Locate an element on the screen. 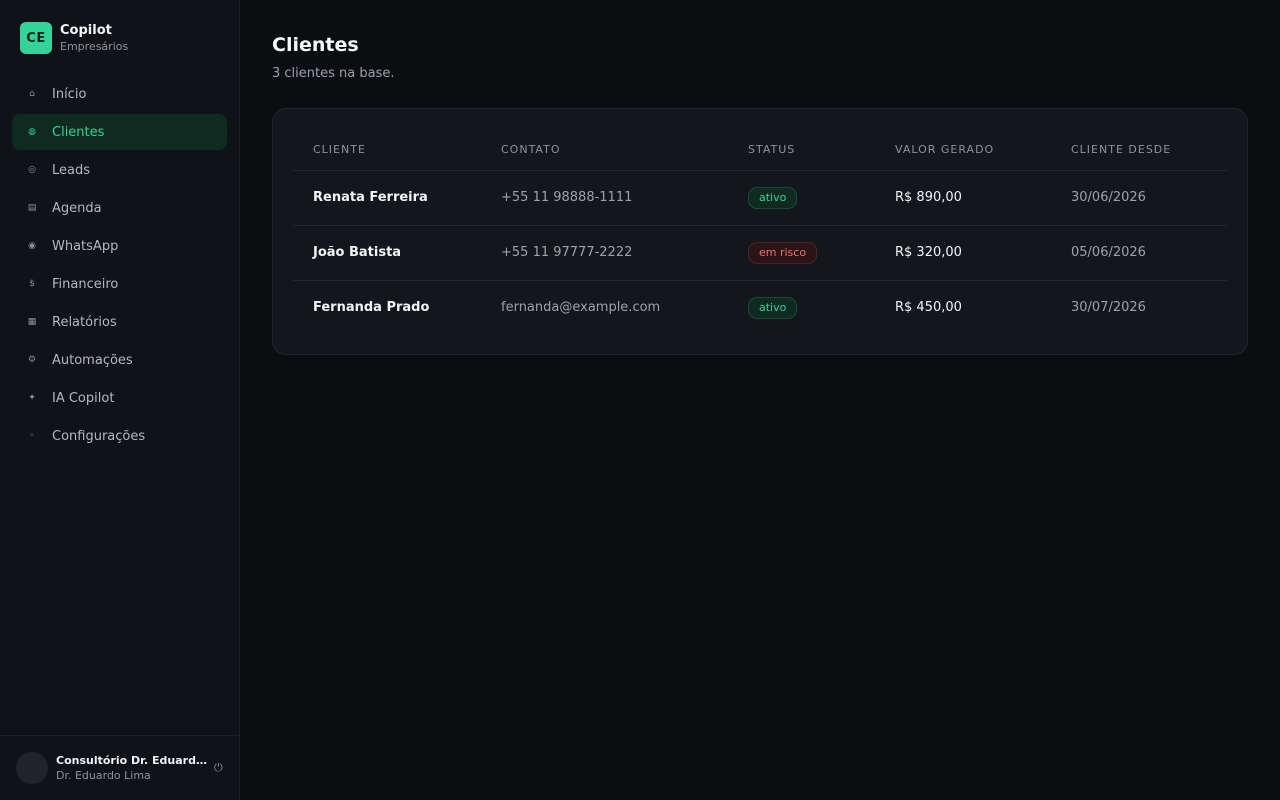 This screenshot has width=1280, height=800. column-header-cliente: CLIENTE is located at coordinates (387, 150).